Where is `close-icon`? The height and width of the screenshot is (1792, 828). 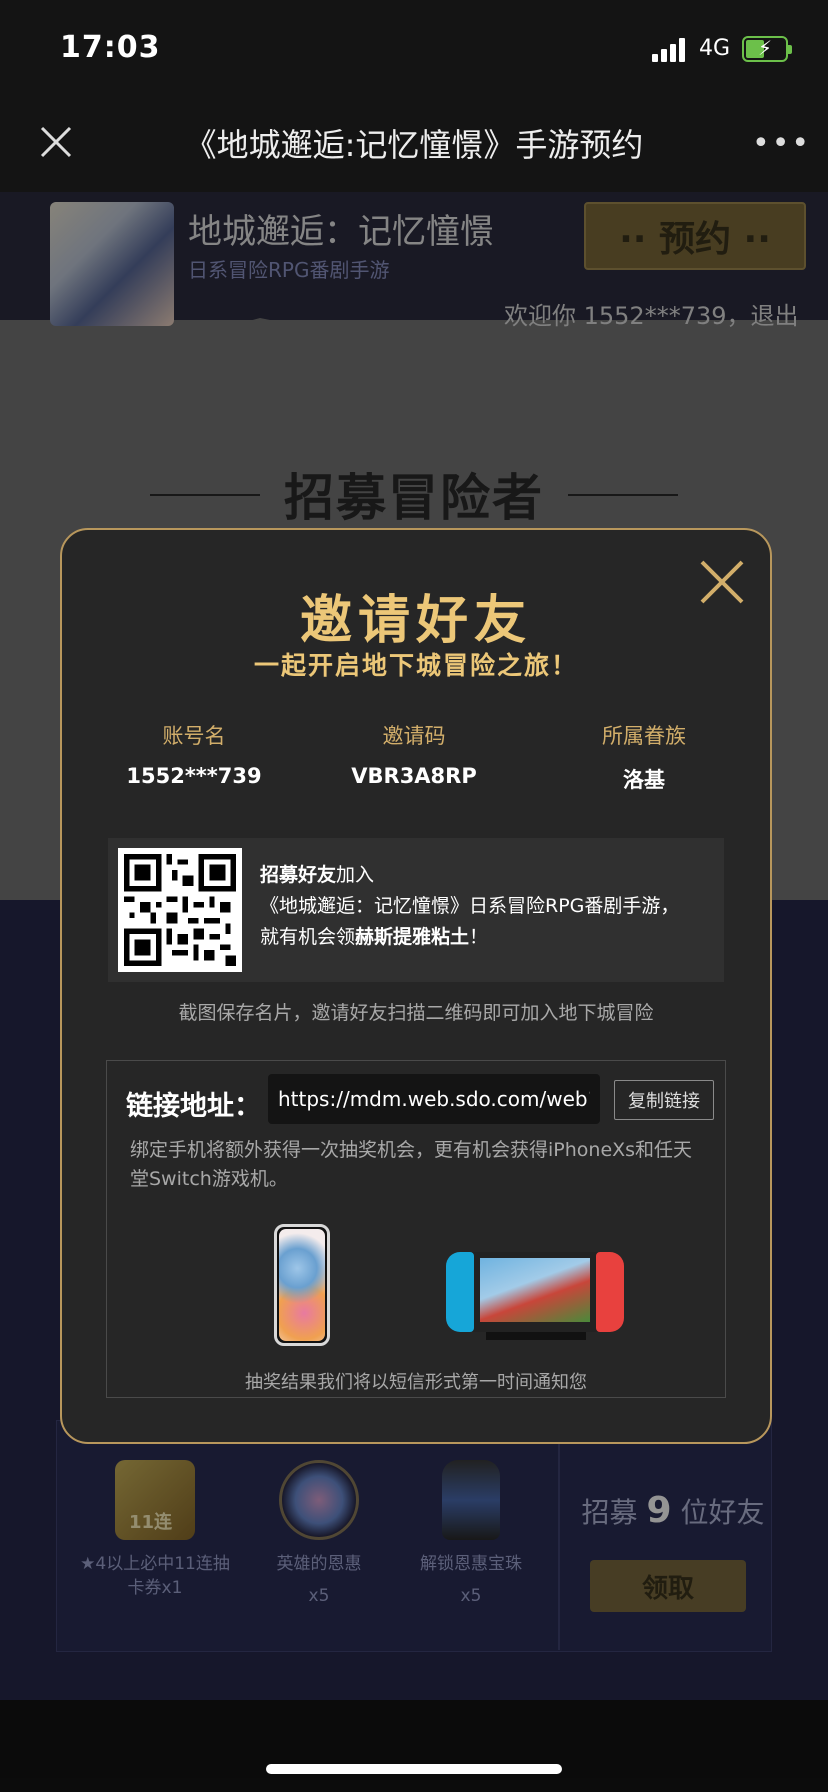 close-icon is located at coordinates (56, 142).